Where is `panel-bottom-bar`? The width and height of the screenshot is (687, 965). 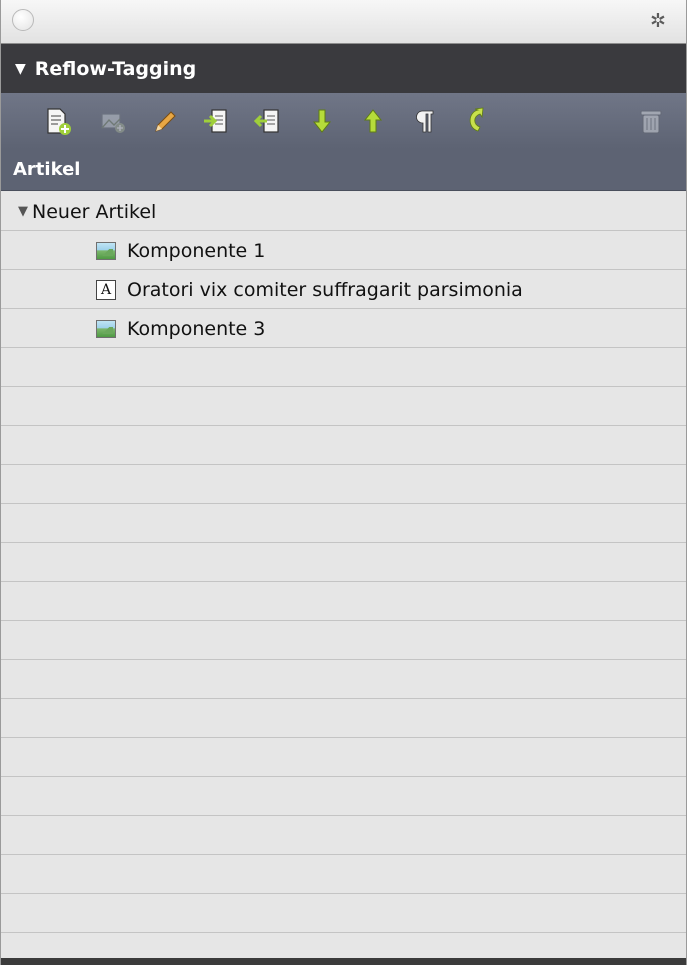 panel-bottom-bar is located at coordinates (343, 961).